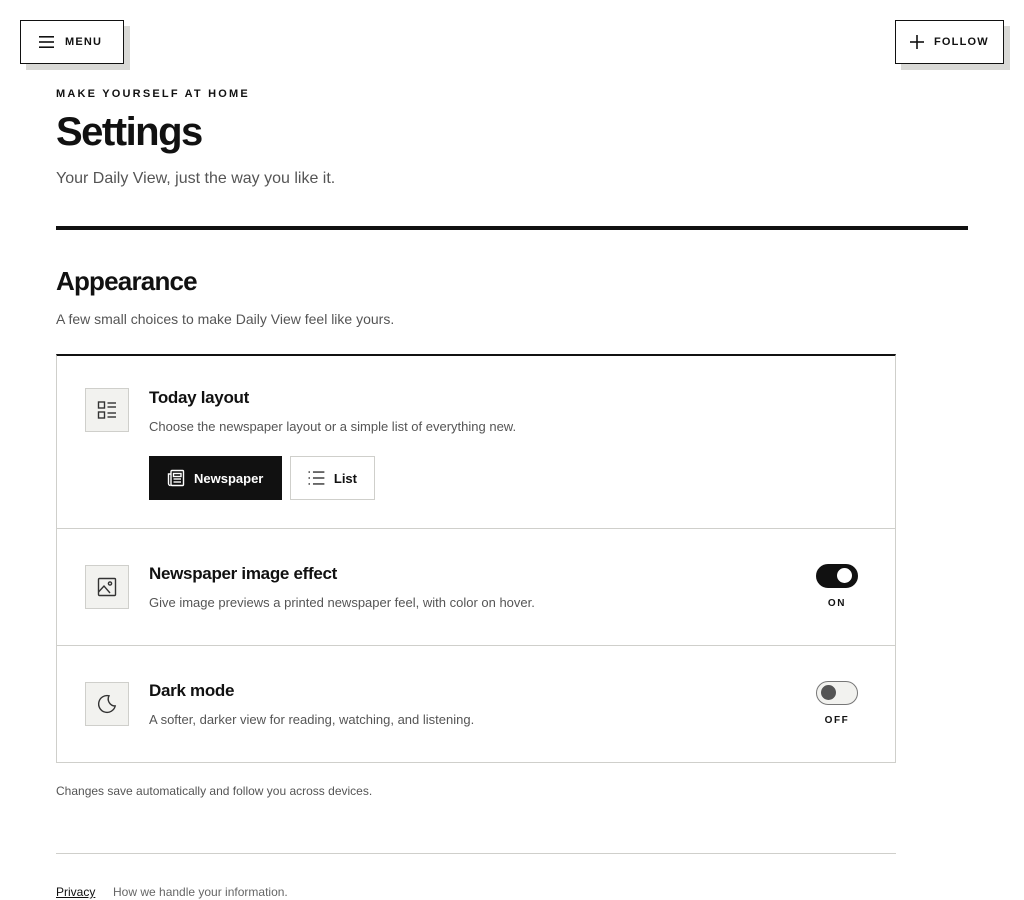 Image resolution: width=1024 pixels, height=900 pixels. Describe the element at coordinates (153, 94) in the screenshot. I see `page-eyebrow: MAKE YOURSELF AT HOME` at that location.